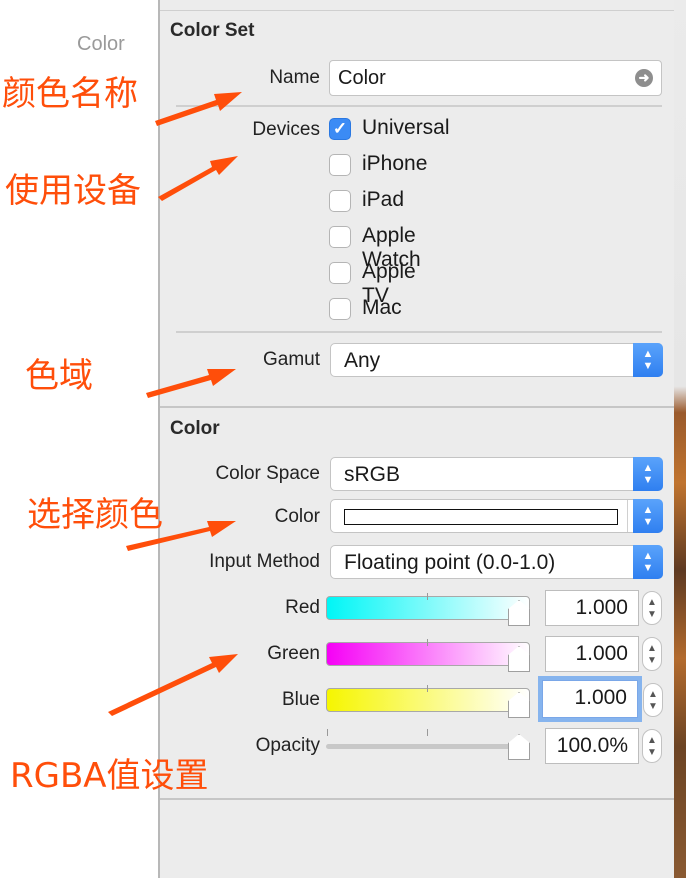 The height and width of the screenshot is (878, 686). I want to click on arrow-color-name, so click(198, 109).